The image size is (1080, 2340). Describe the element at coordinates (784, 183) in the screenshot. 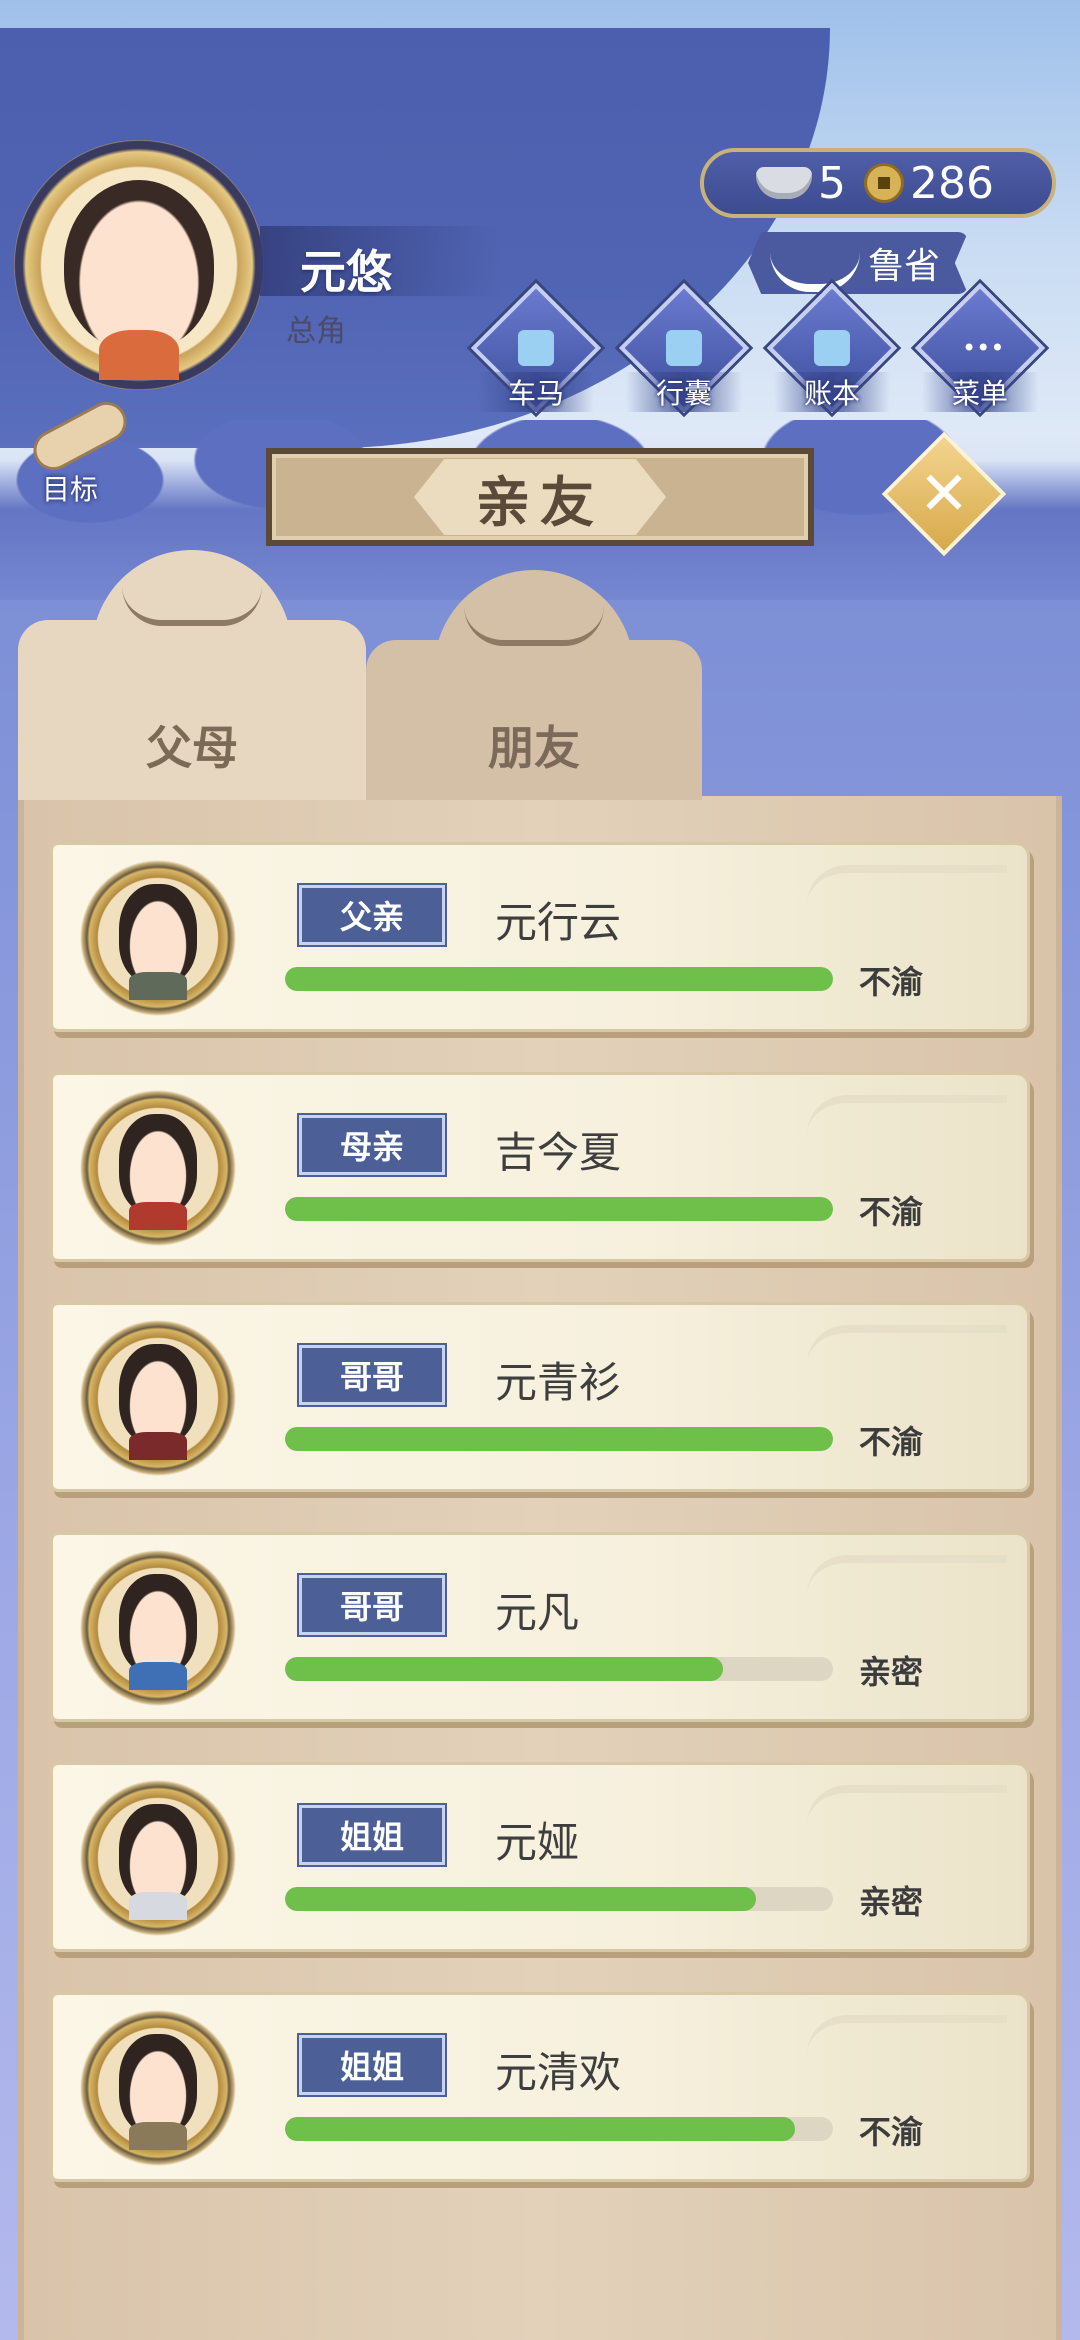

I see `silver-ingot-icon` at that location.